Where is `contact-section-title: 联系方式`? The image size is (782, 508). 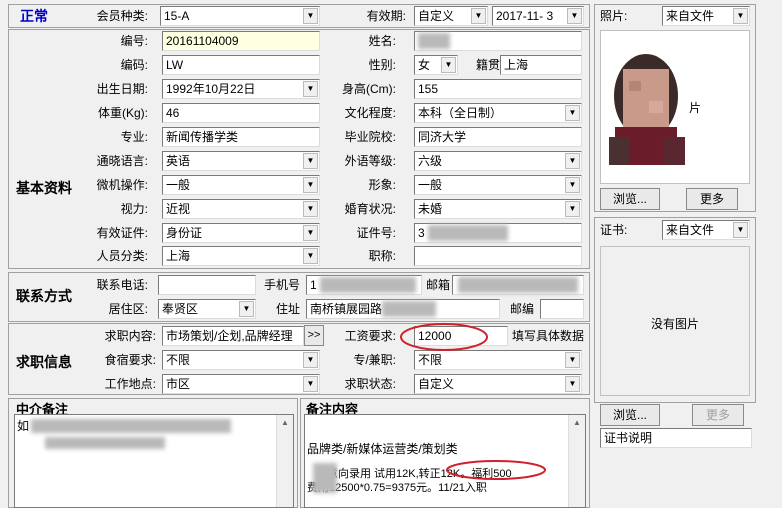
contact-section-title: 联系方式 is located at coordinates (44, 296).